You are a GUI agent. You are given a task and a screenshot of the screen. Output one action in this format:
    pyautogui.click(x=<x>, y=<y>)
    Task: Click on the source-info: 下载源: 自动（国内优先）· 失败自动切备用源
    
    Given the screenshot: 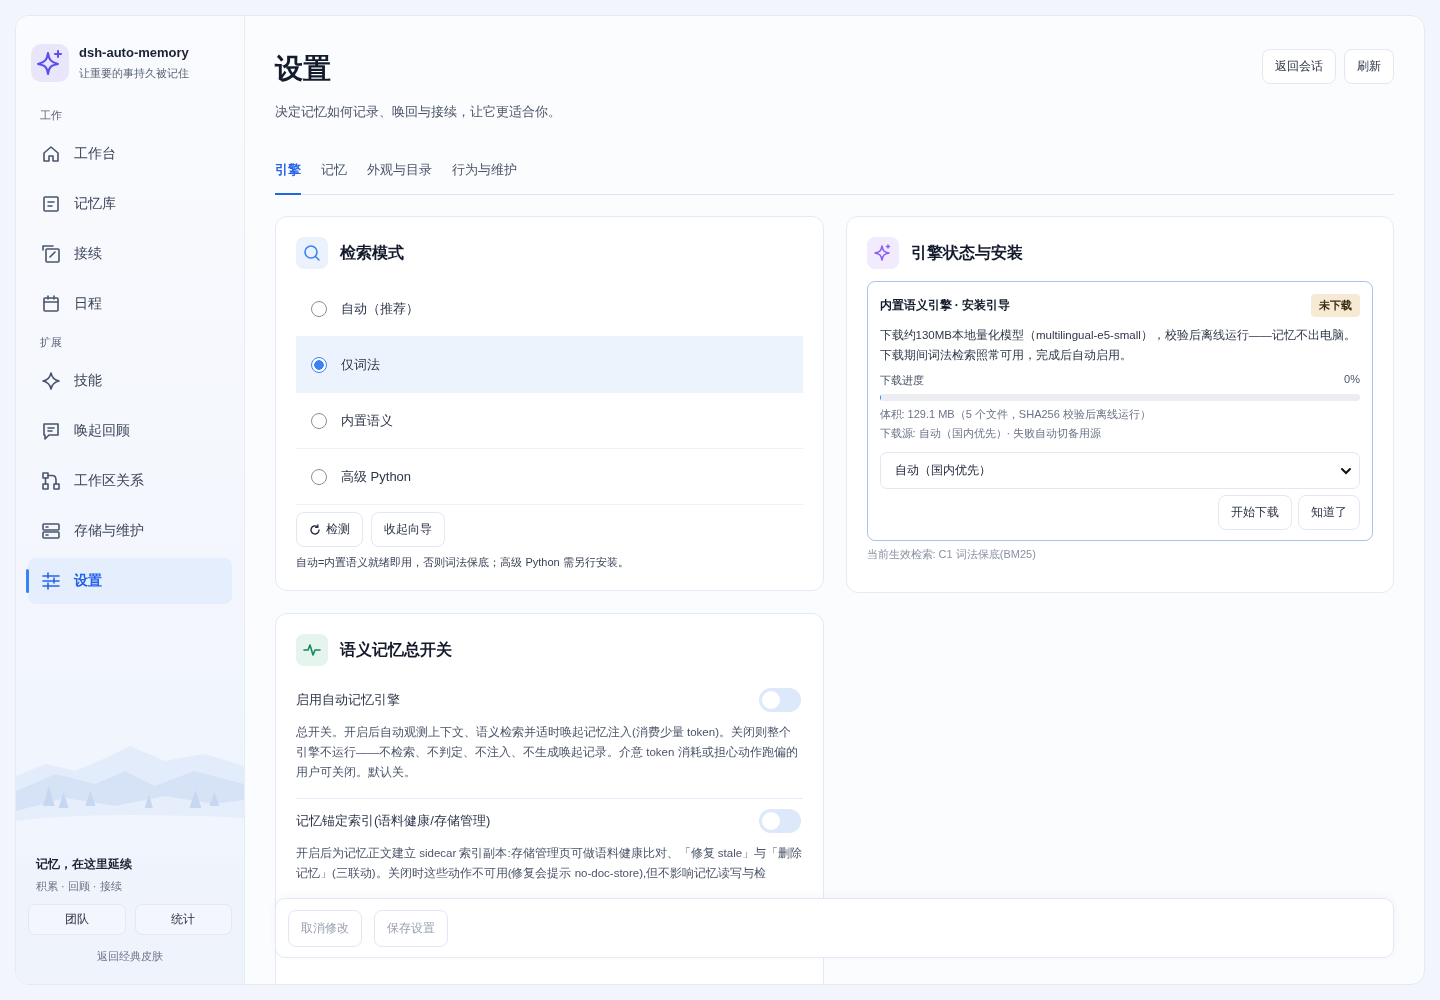 What is the action you would take?
    pyautogui.click(x=991, y=433)
    